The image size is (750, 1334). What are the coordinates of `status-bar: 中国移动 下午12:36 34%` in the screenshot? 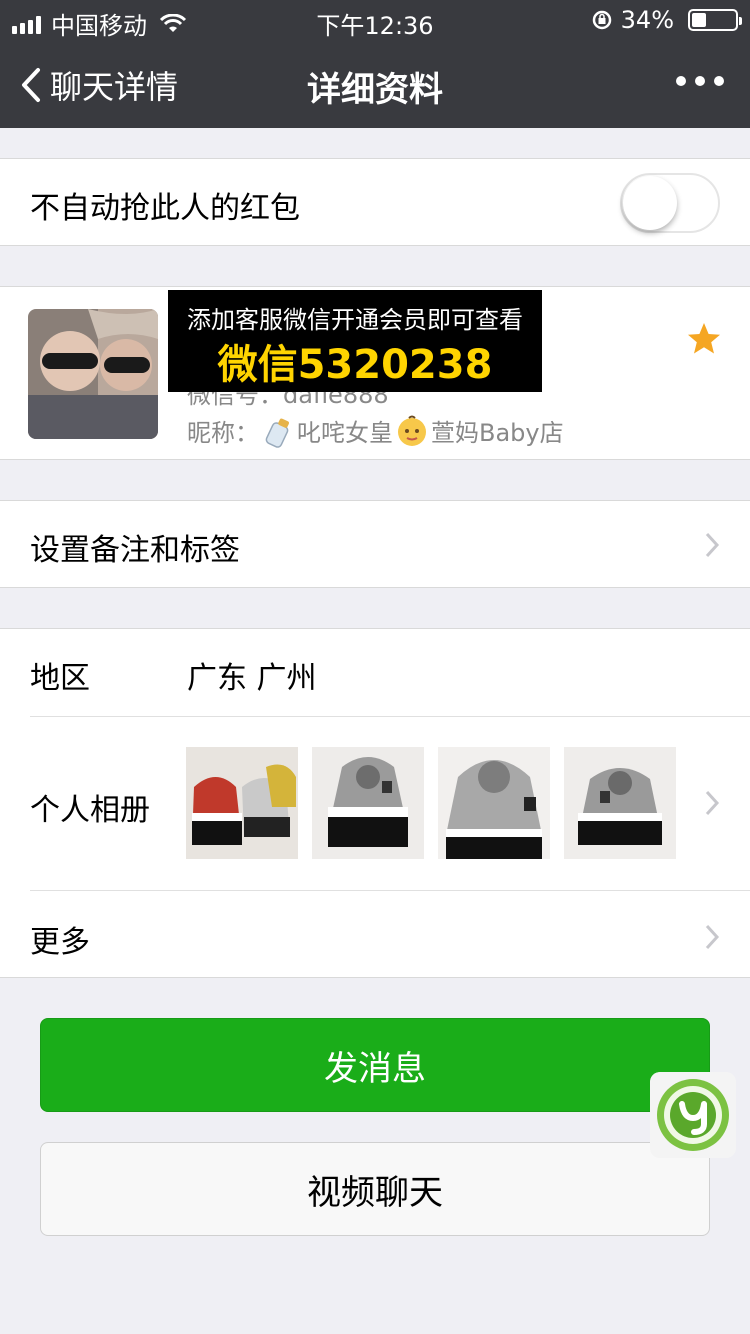 It's located at (375, 20).